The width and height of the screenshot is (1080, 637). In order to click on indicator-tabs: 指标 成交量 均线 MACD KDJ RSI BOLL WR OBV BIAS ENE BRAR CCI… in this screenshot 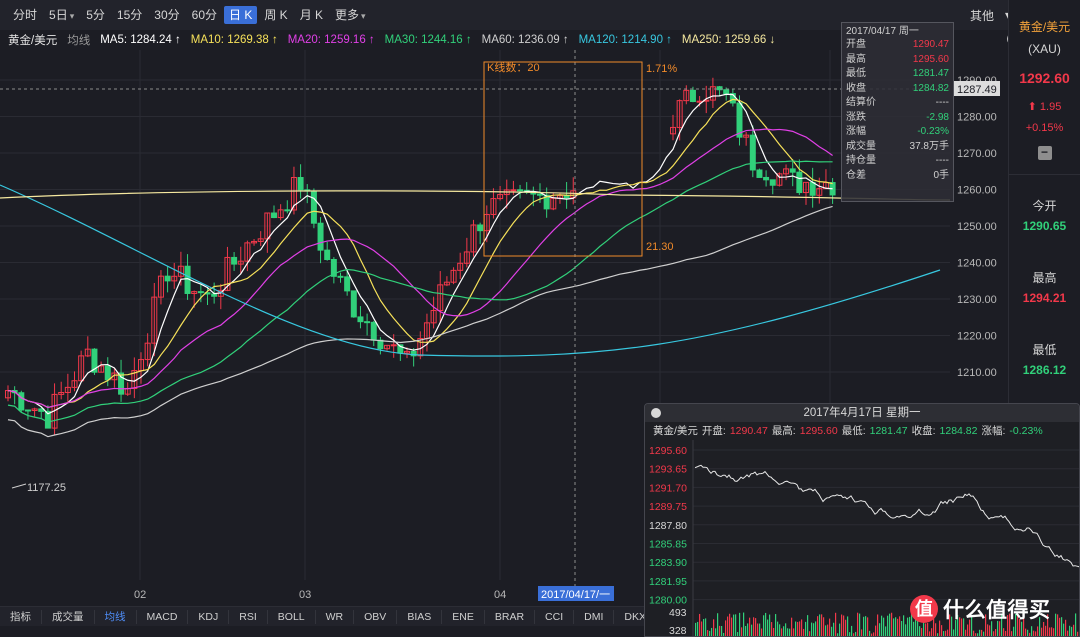, I will do `click(357, 616)`.